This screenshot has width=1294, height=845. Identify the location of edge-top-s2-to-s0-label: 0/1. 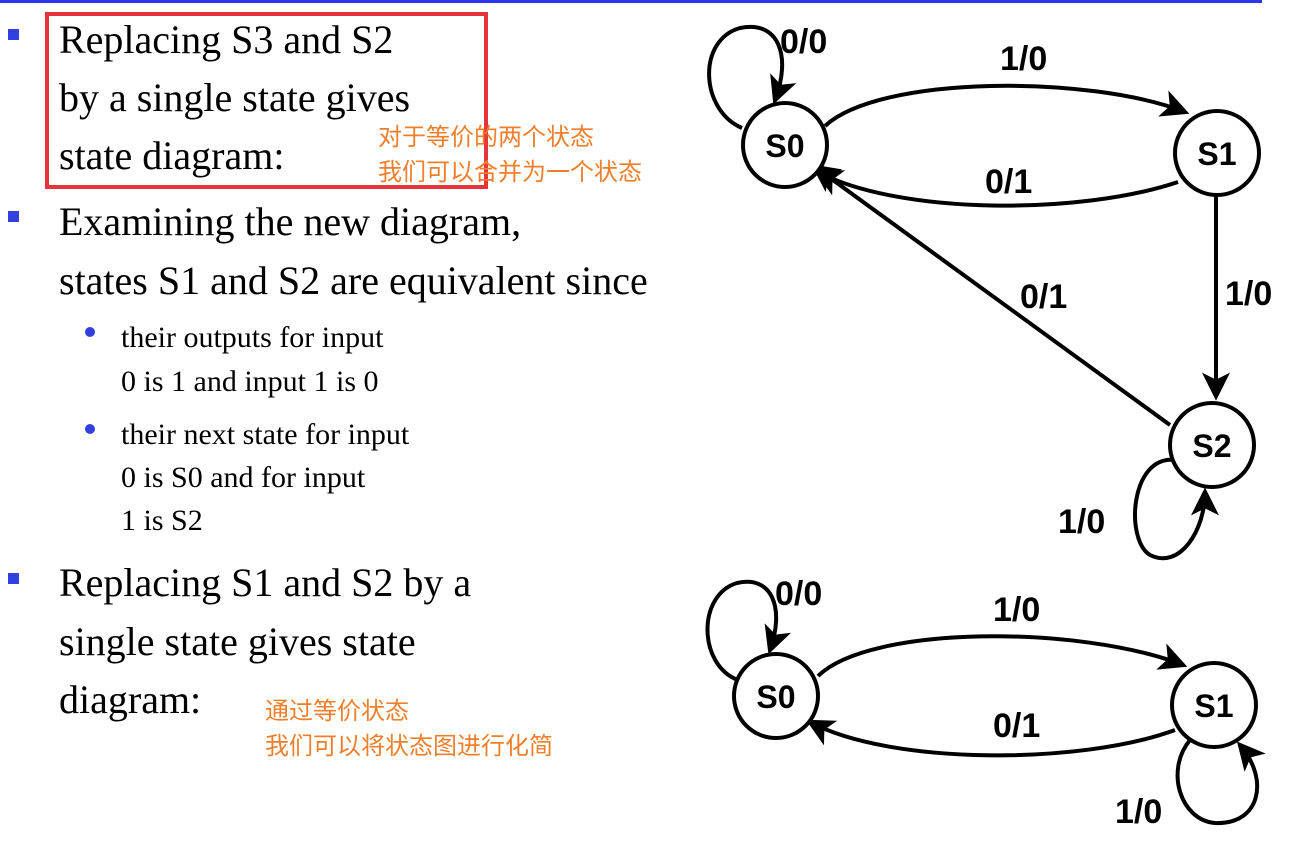
(1043, 297).